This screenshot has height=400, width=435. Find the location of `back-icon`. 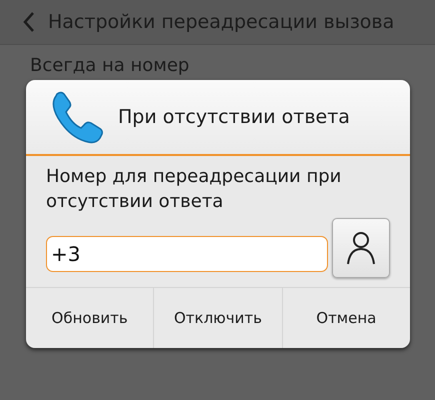

back-icon is located at coordinates (29, 22).